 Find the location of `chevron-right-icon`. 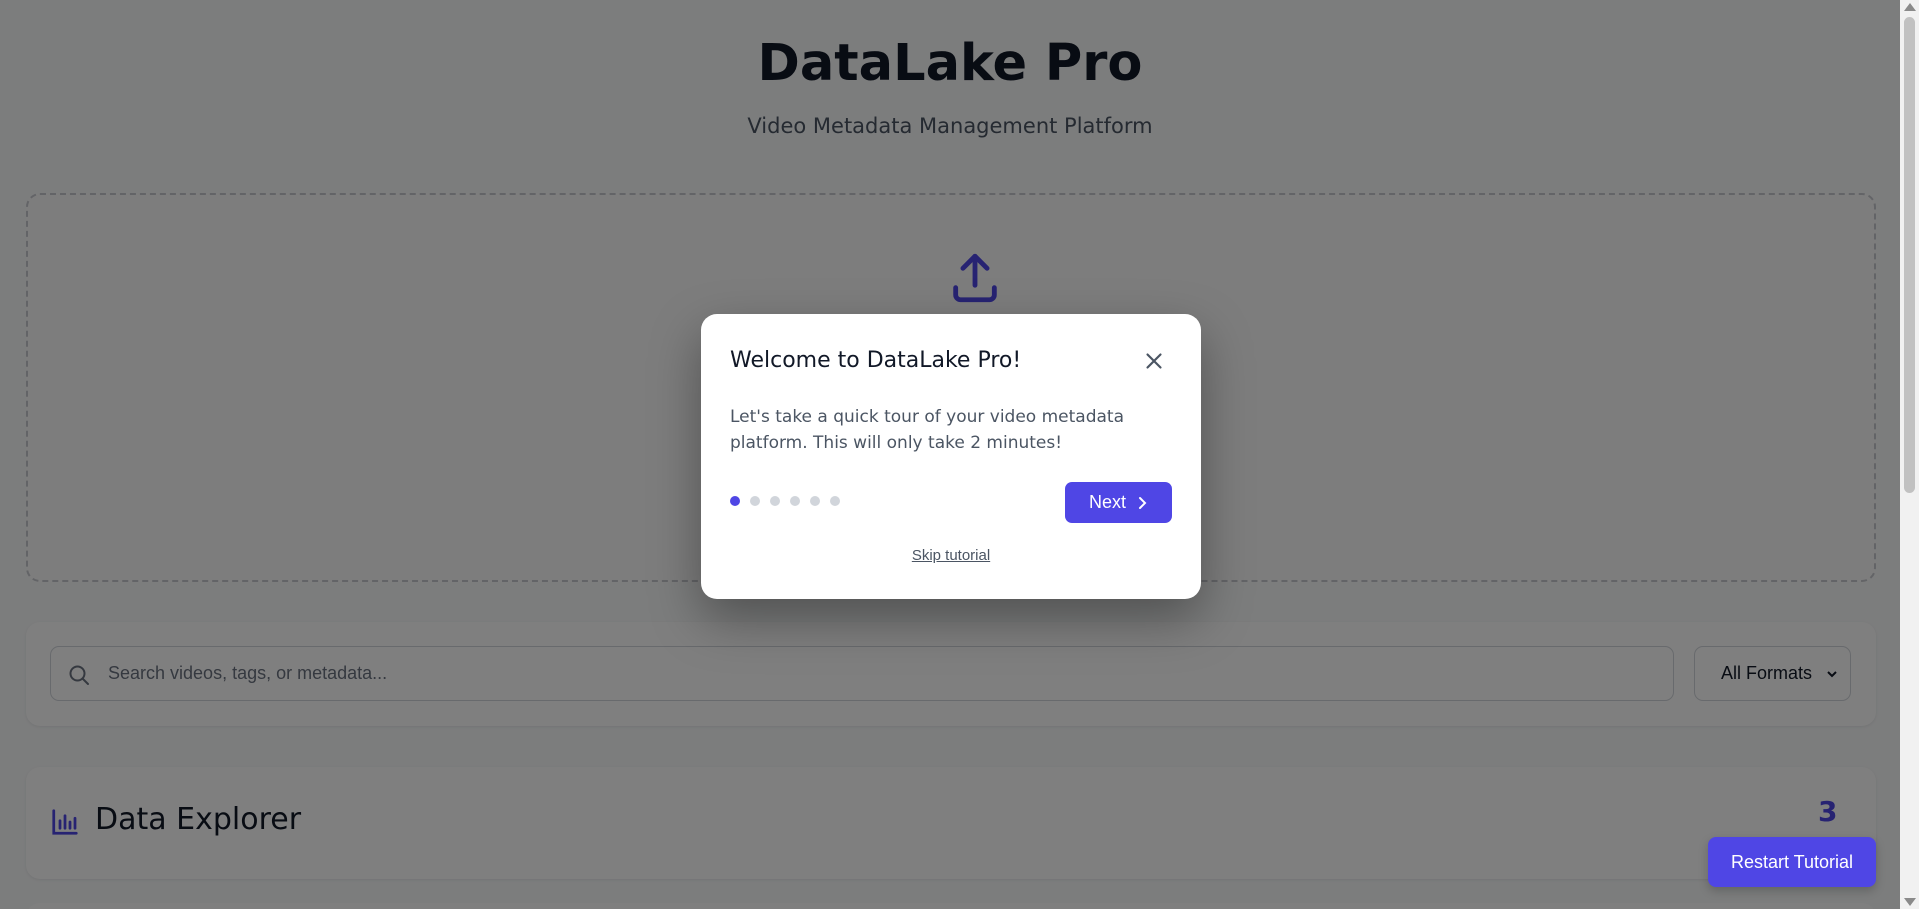

chevron-right-icon is located at coordinates (1143, 502).